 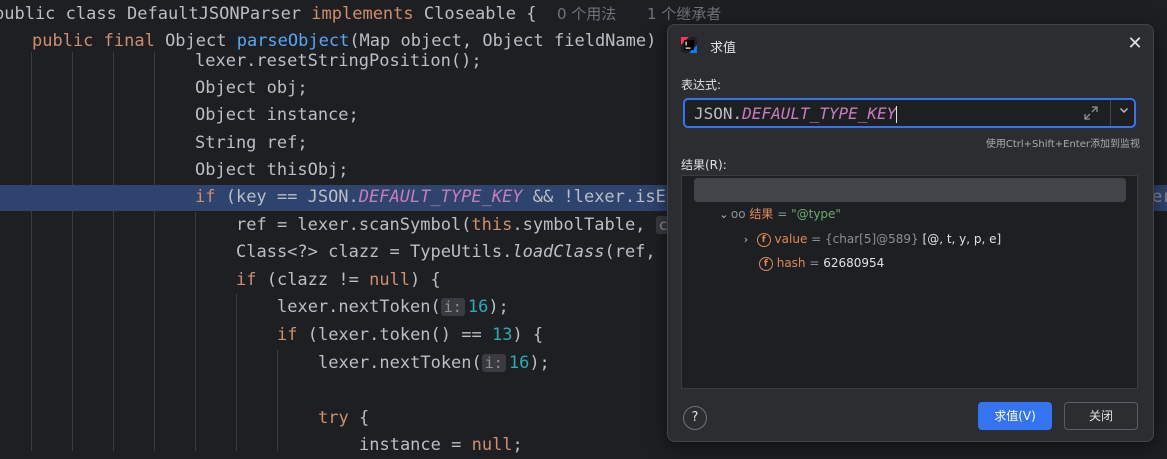 I want to click on help-button: ?, so click(x=695, y=418).